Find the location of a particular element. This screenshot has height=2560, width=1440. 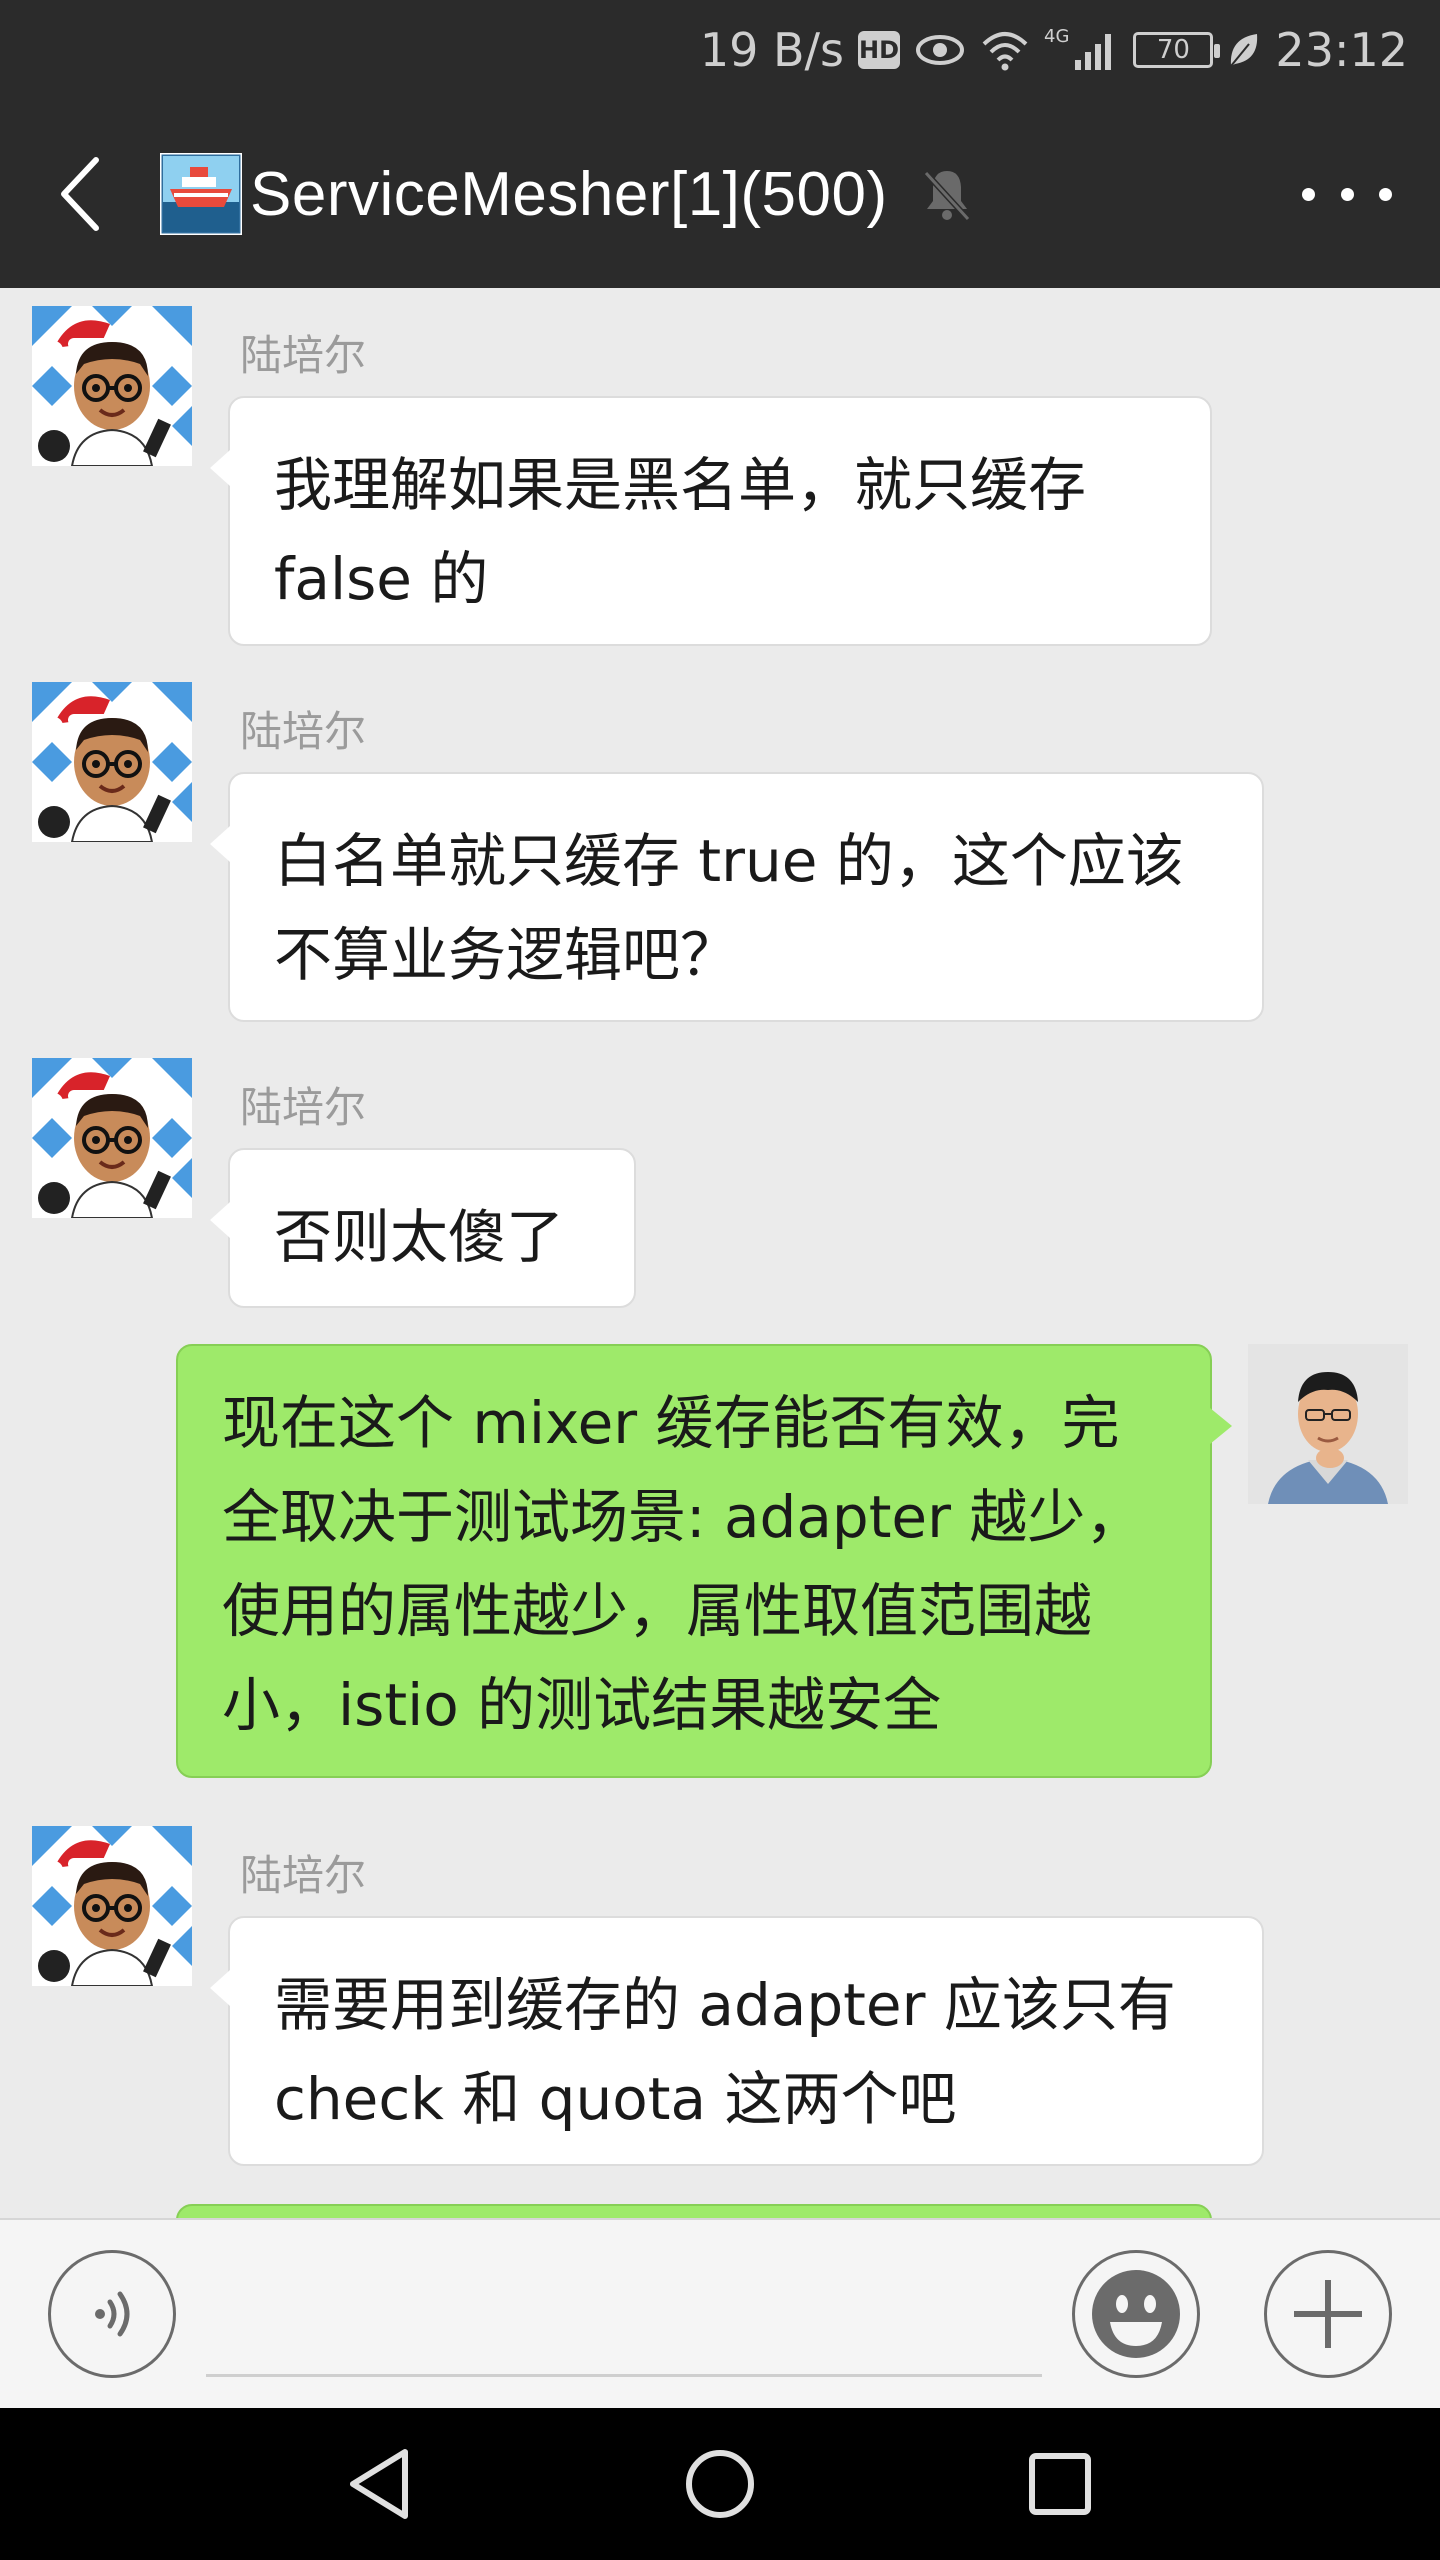

chevron-left-icon is located at coordinates (80, 194).